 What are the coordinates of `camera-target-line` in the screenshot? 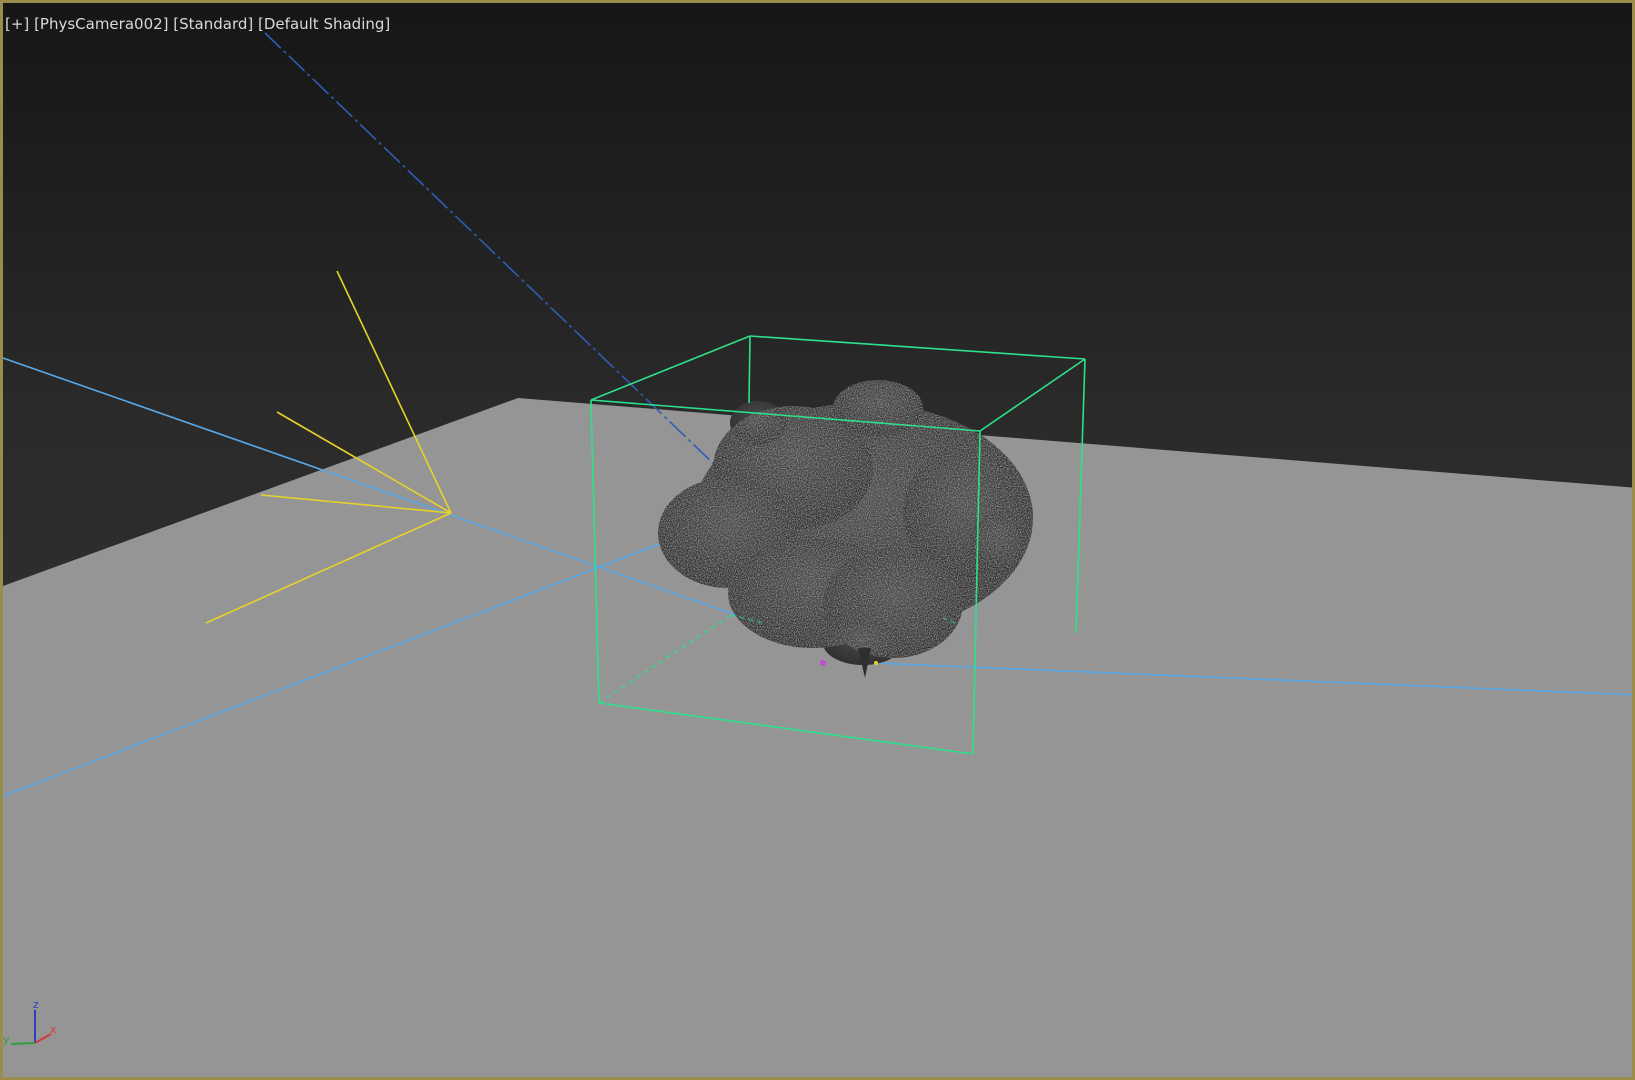 It's located at (491, 250).